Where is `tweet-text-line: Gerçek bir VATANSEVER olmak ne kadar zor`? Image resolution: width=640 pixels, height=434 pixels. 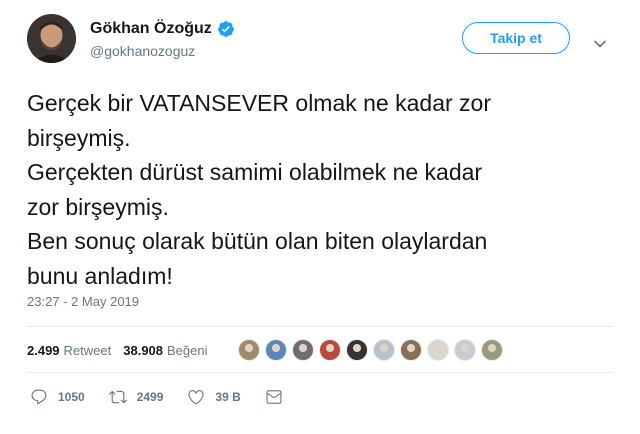
tweet-text-line: Gerçek bir VATANSEVER olmak ne kadar zor is located at coordinates (259, 103).